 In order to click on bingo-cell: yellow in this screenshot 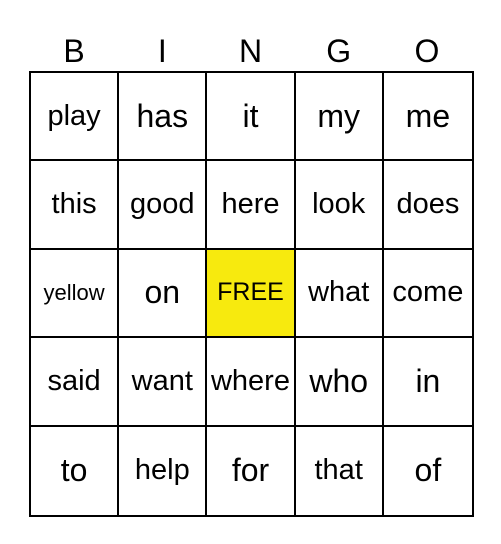, I will do `click(75, 294)`.